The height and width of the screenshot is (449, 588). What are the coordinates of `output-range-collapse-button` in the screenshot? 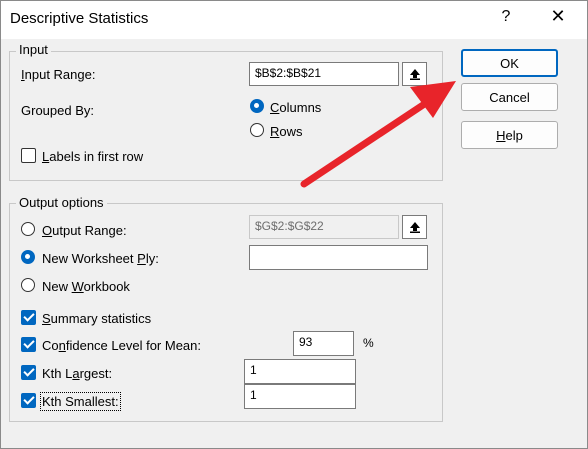 It's located at (414, 227).